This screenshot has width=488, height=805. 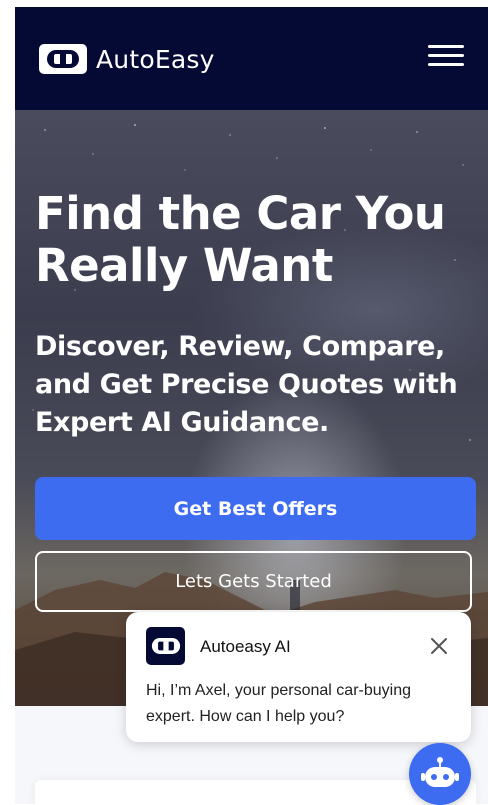 I want to click on brand-logo: AutoEasy, so click(x=127, y=59).